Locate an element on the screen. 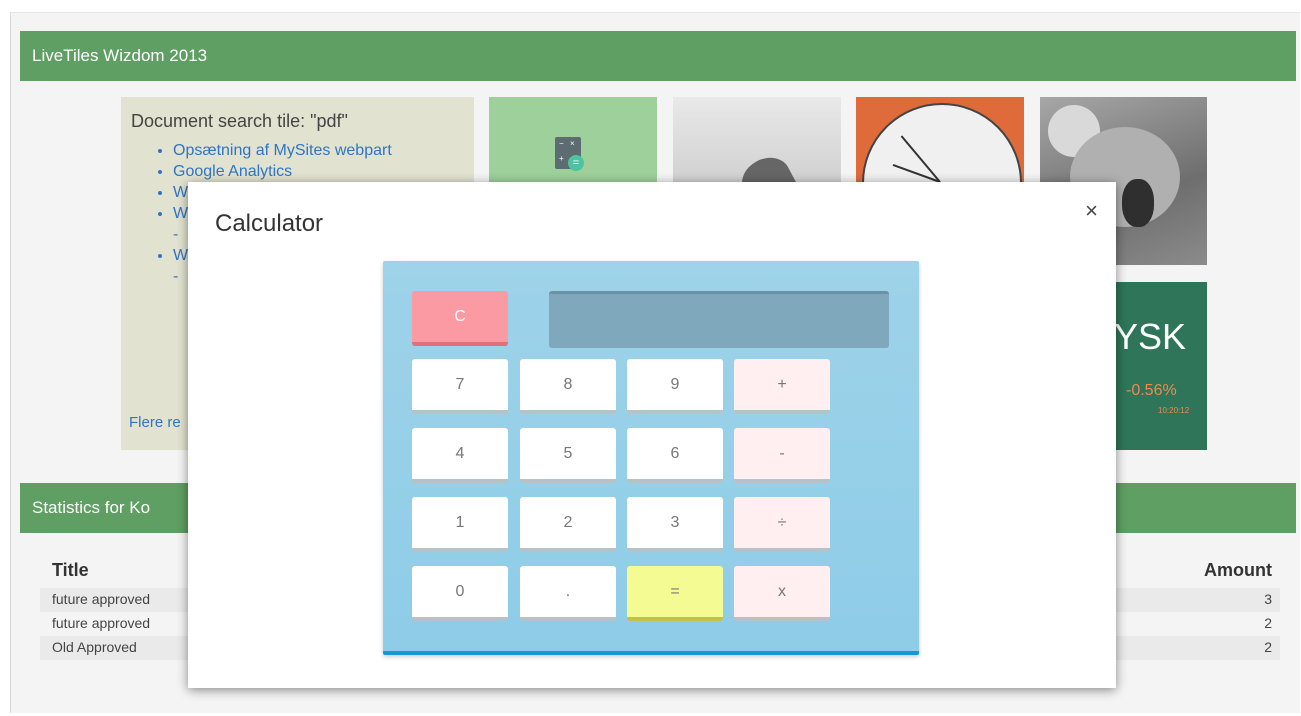 The image size is (1301, 716). multiply-button: x is located at coordinates (782, 593).